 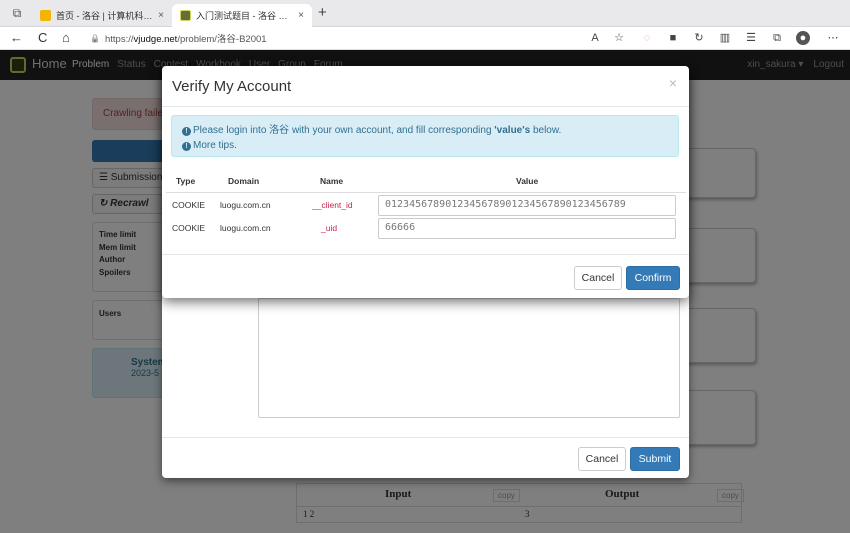 What do you see at coordinates (425, 457) in the screenshot?
I see `submit-modal-footer: Cancel Submit` at bounding box center [425, 457].